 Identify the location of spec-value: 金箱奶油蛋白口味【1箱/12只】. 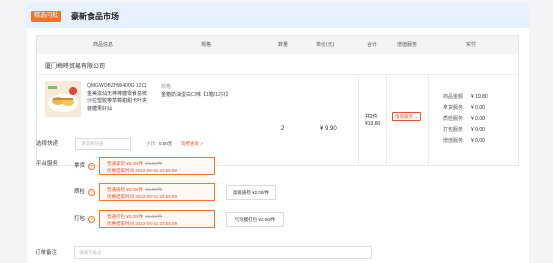
(196, 95).